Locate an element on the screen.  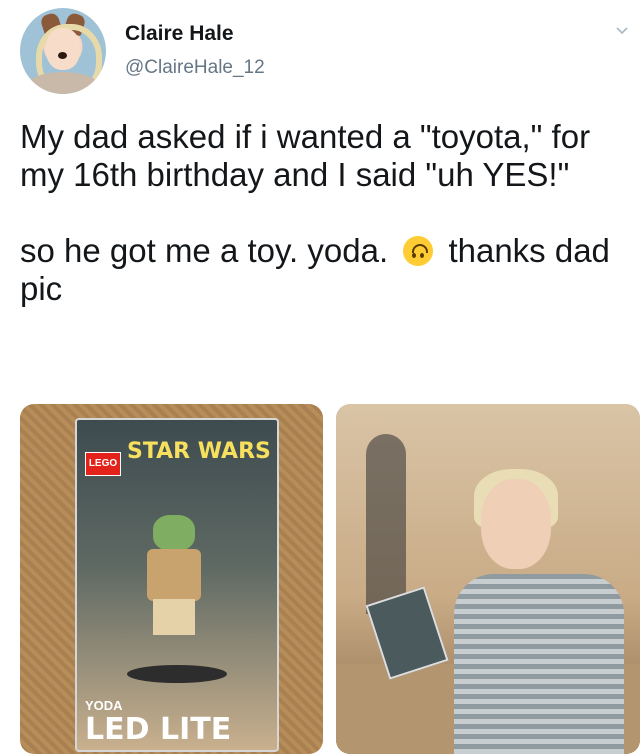
product-character: YODA is located at coordinates (104, 705).